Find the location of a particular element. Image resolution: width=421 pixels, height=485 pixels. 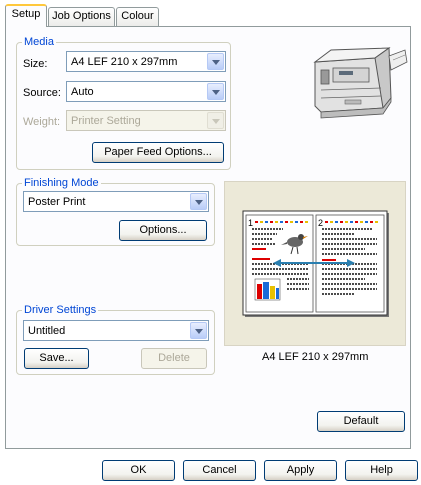

finishing-mode-select: Poster Print is located at coordinates (116, 201).